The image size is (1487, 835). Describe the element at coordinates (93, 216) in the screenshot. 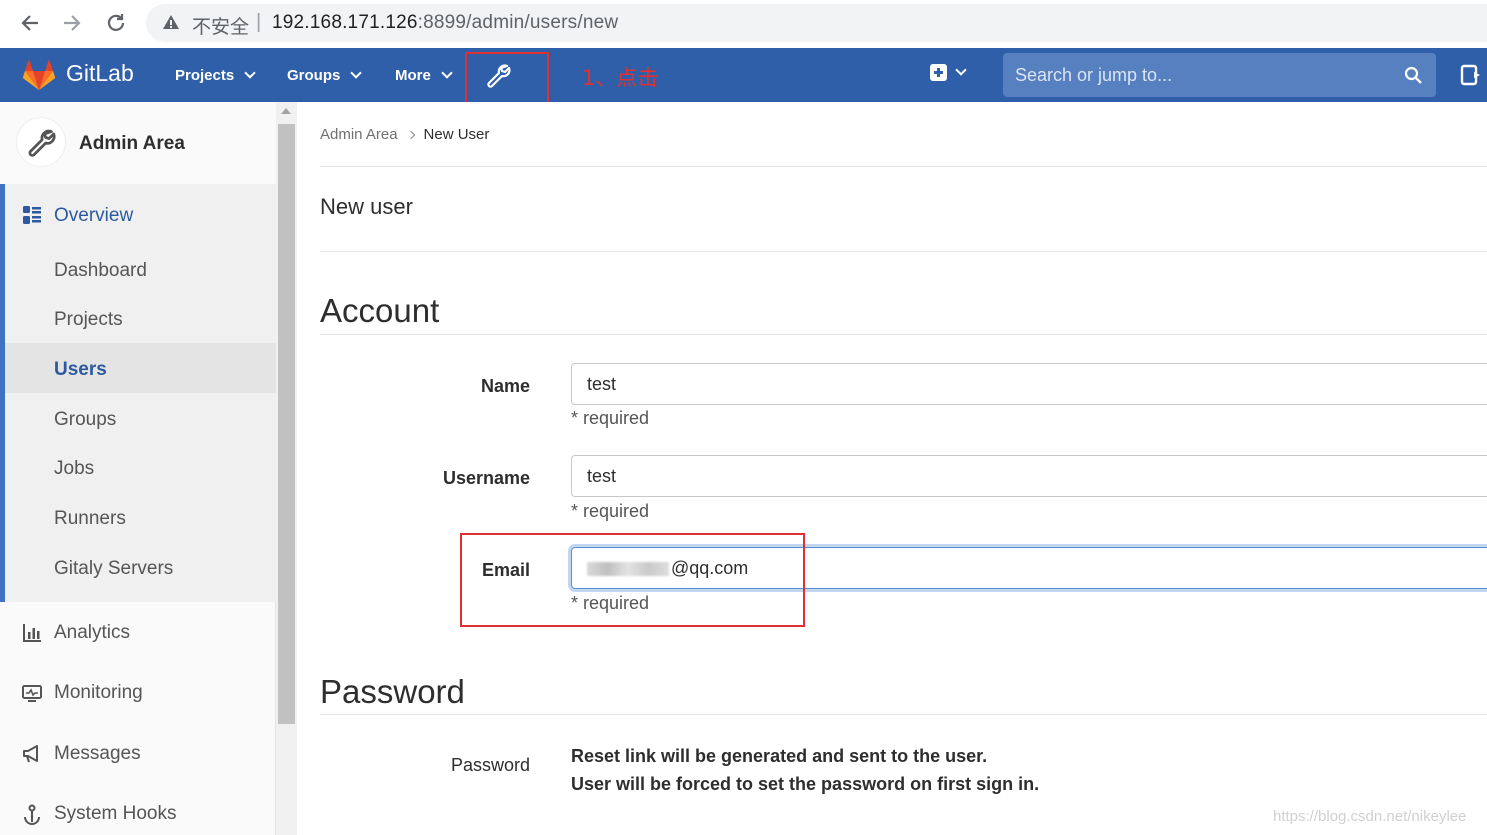

I see `sidebar-item-overview: Overview` at that location.